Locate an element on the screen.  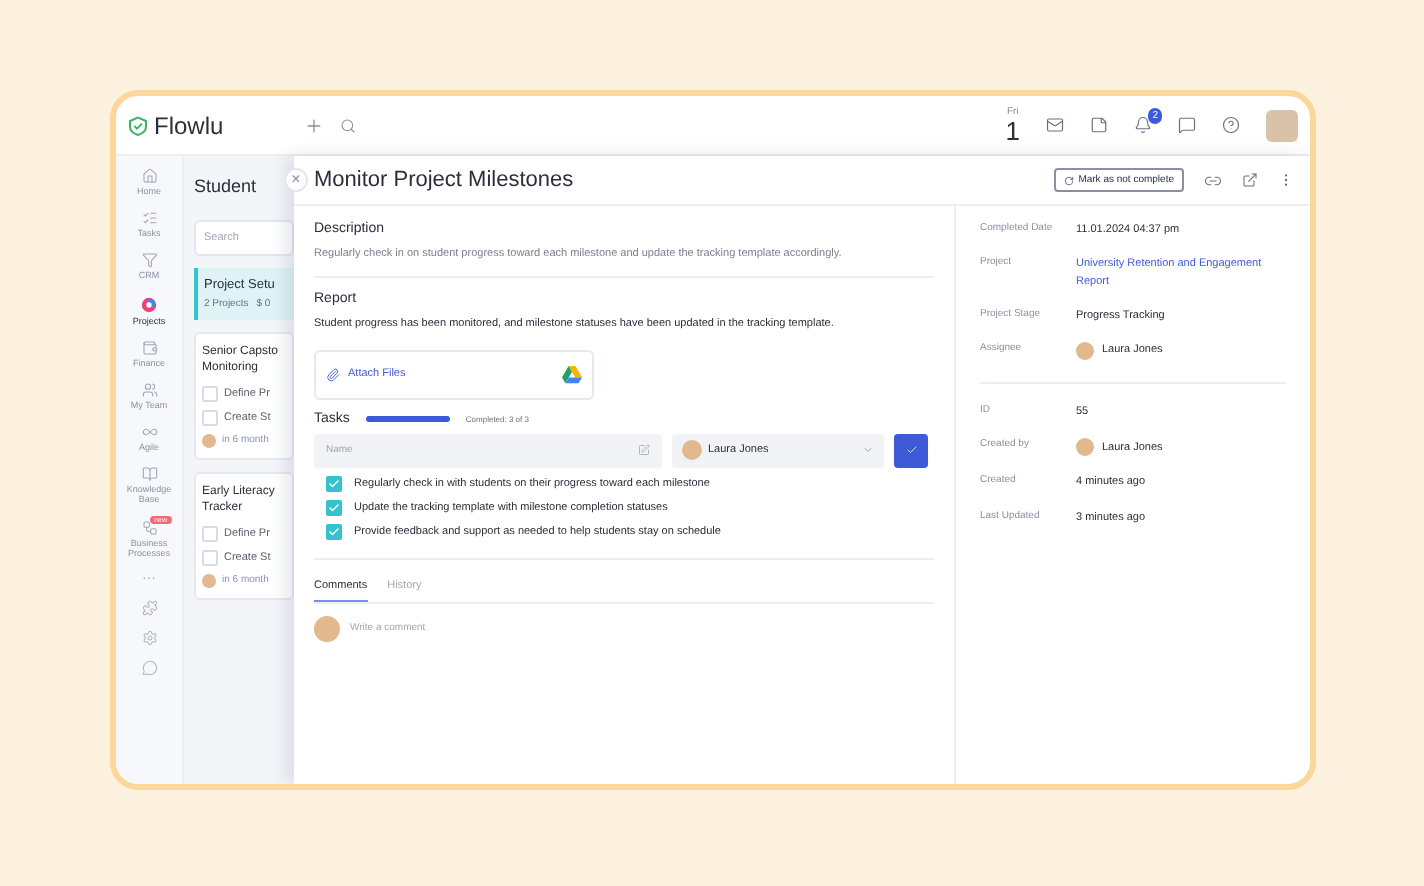
refresh-icon is located at coordinates (1069, 180).